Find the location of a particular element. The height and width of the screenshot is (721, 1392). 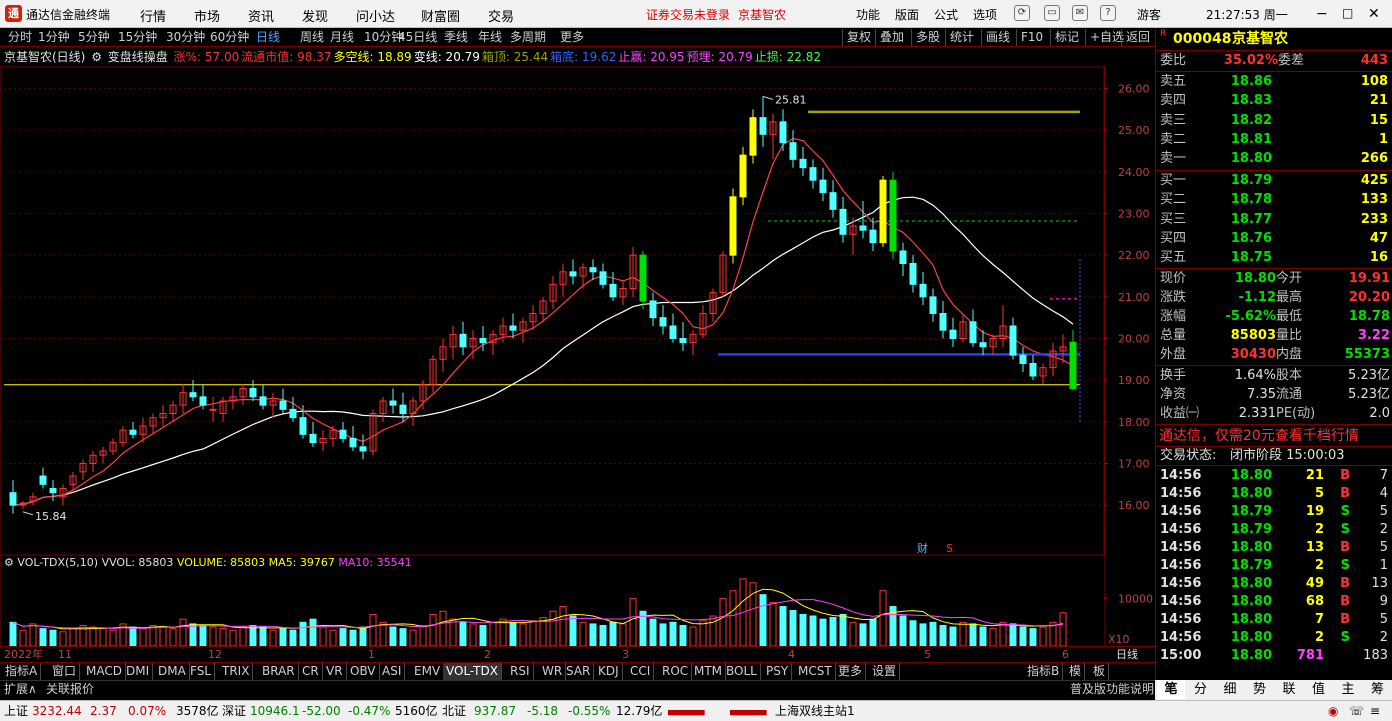

feature-help-link: 普及版功能说明 is located at coordinates (1112, 689).